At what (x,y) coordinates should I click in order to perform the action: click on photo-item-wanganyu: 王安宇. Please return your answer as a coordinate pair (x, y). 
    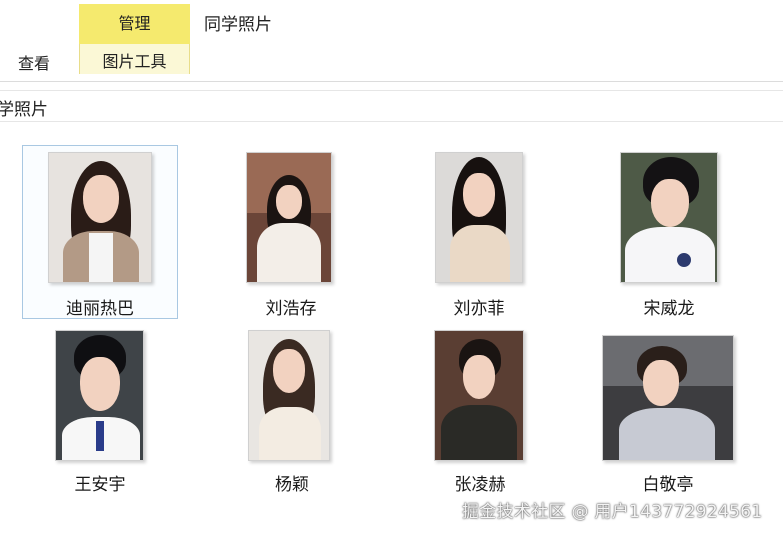
    Looking at the image, I should click on (103, 415).